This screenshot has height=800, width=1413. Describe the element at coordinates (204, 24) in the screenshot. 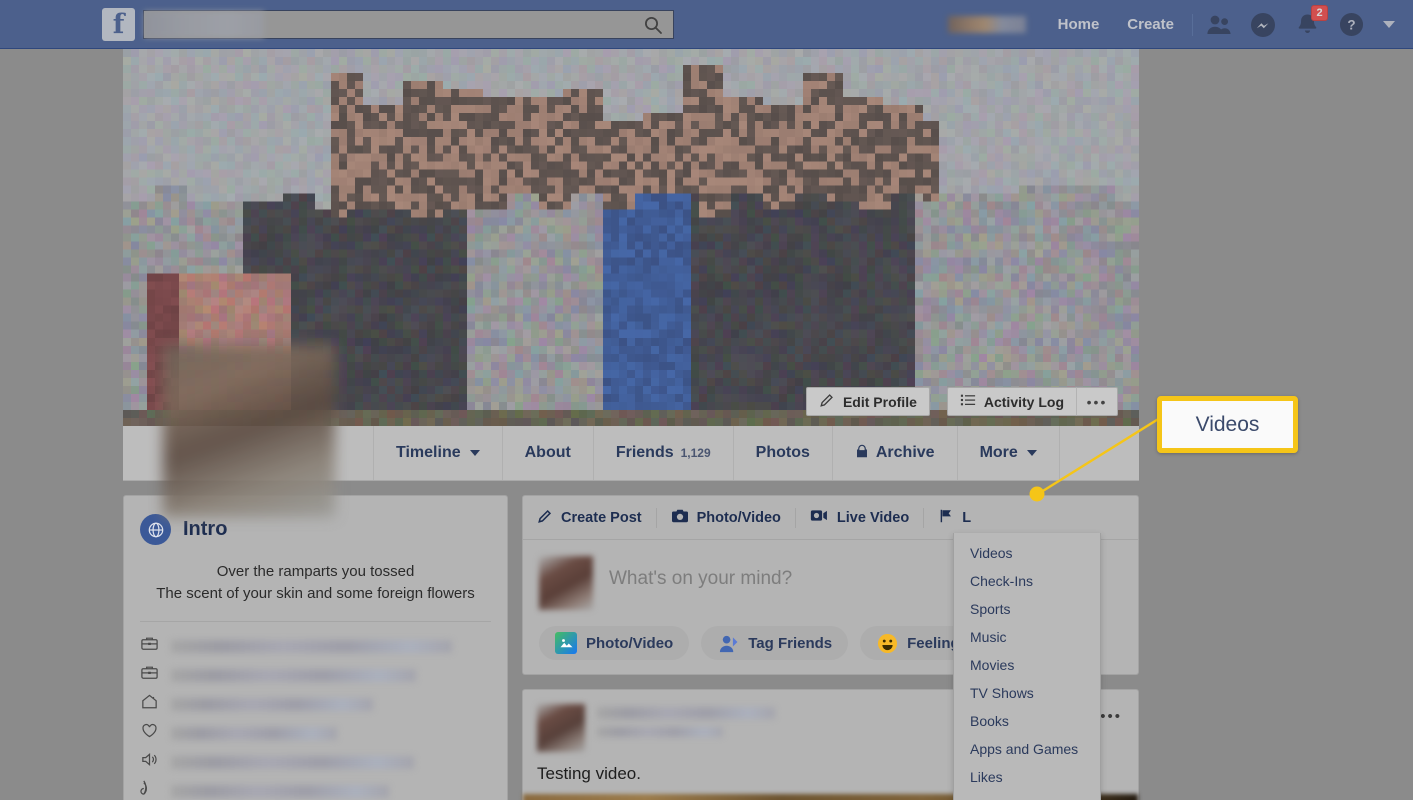

I see `search-text-redacted` at that location.